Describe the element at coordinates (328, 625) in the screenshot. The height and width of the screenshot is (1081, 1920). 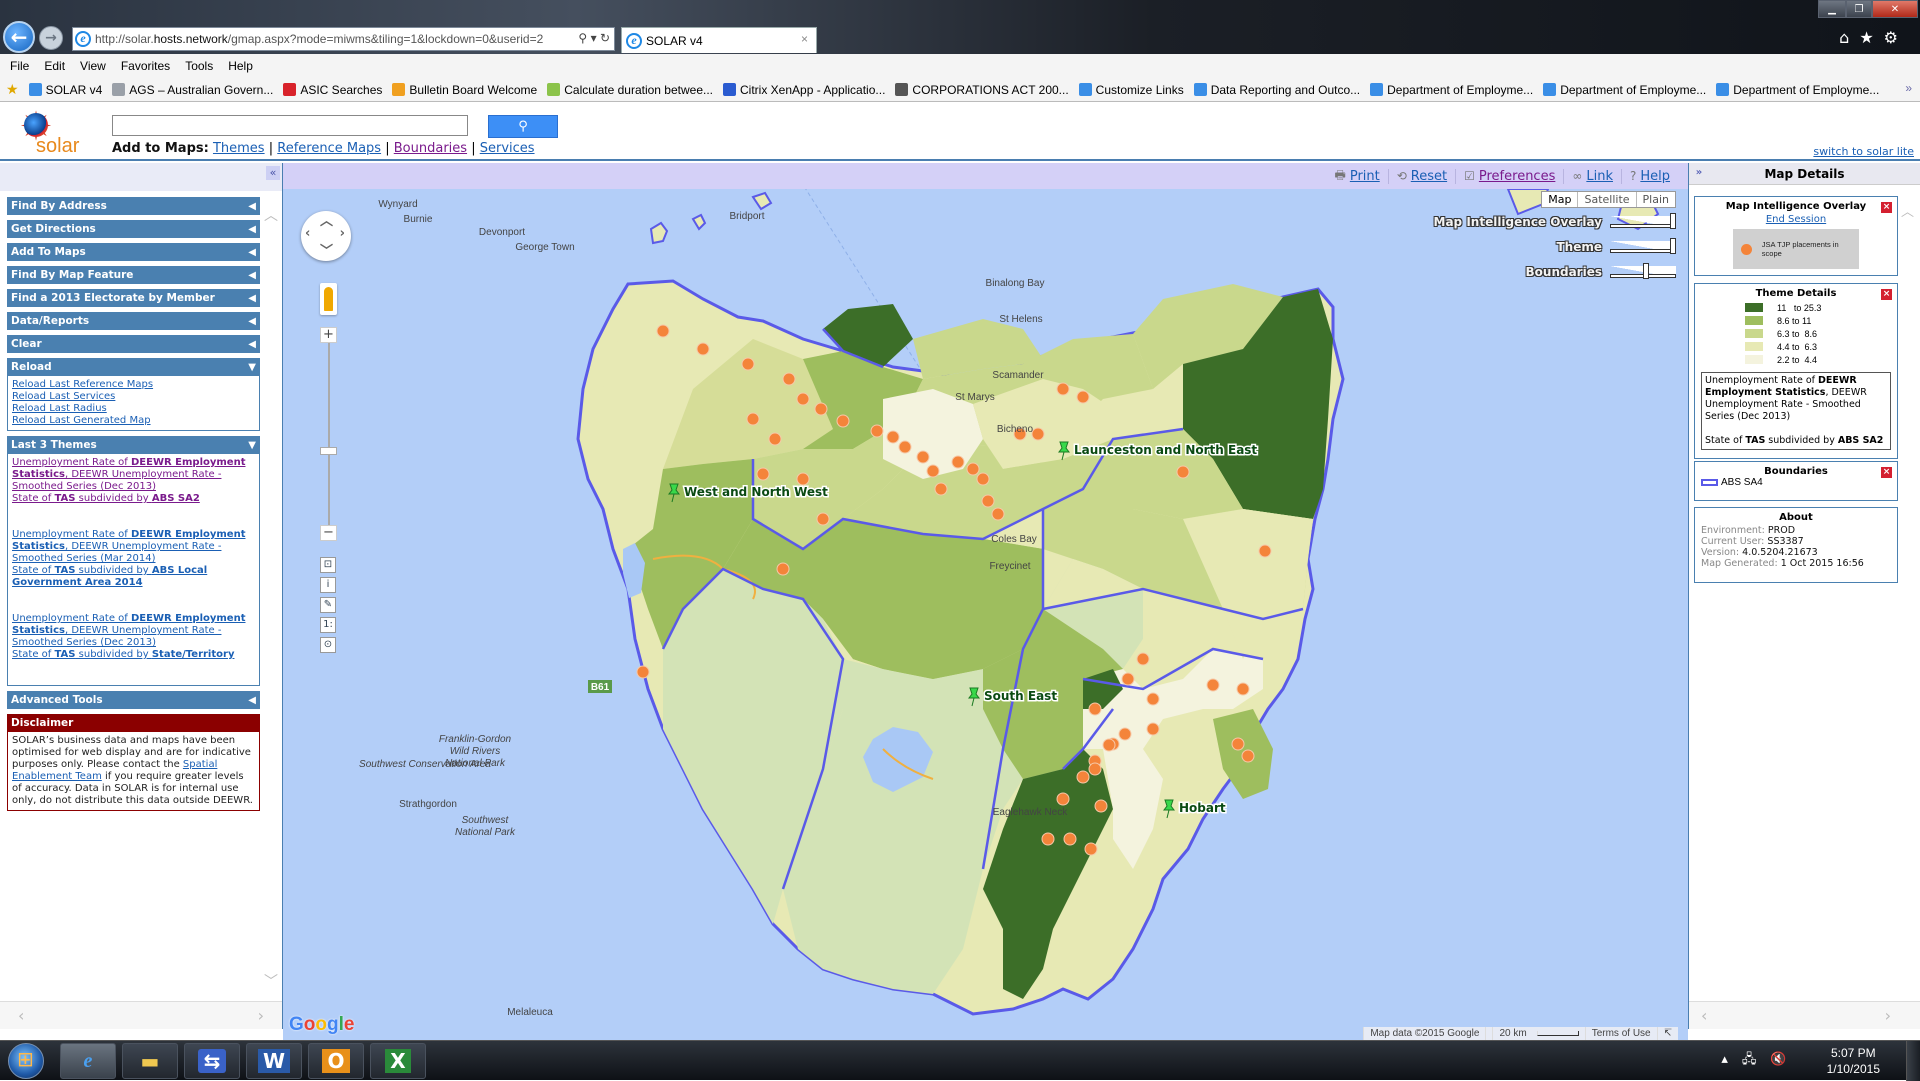
I see `scale-icon: 1:` at that location.